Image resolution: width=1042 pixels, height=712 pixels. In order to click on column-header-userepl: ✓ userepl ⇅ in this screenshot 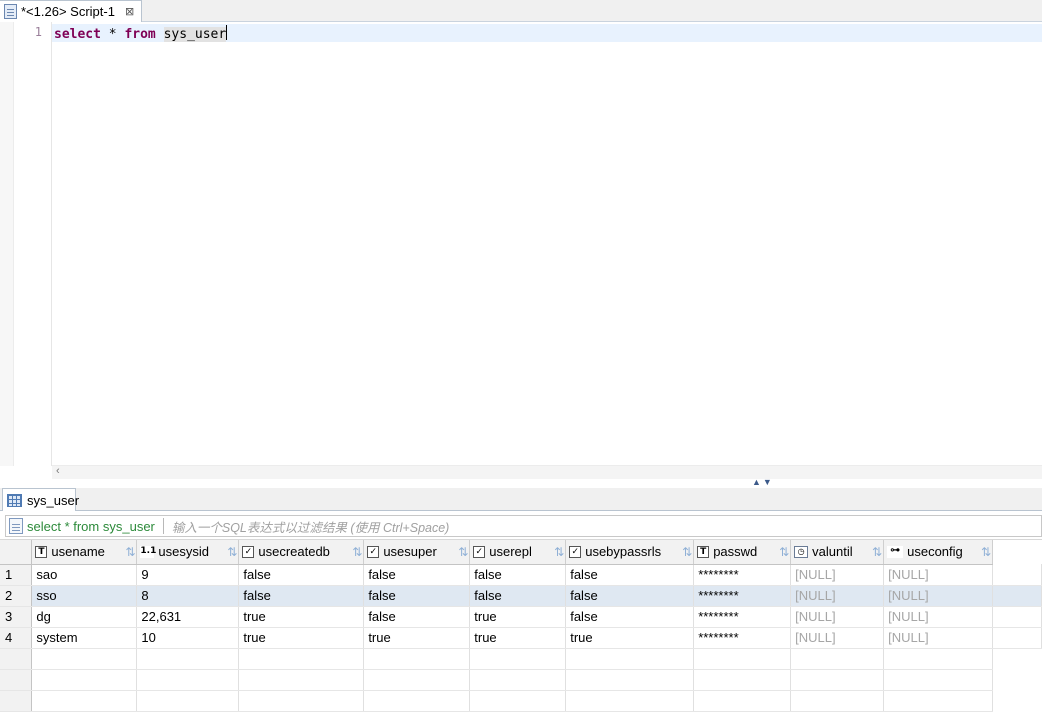, I will do `click(518, 552)`.